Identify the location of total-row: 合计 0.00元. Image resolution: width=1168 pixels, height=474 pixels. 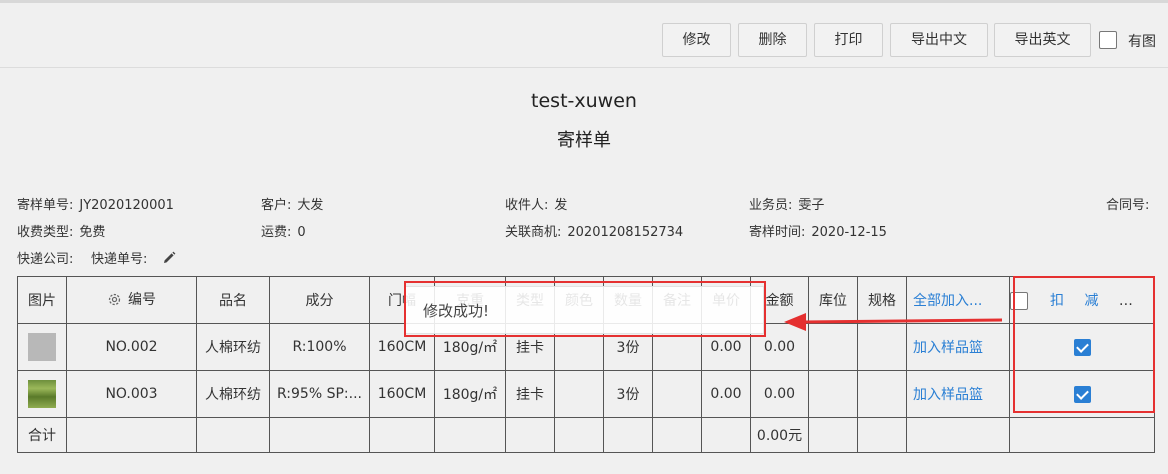
(586, 435).